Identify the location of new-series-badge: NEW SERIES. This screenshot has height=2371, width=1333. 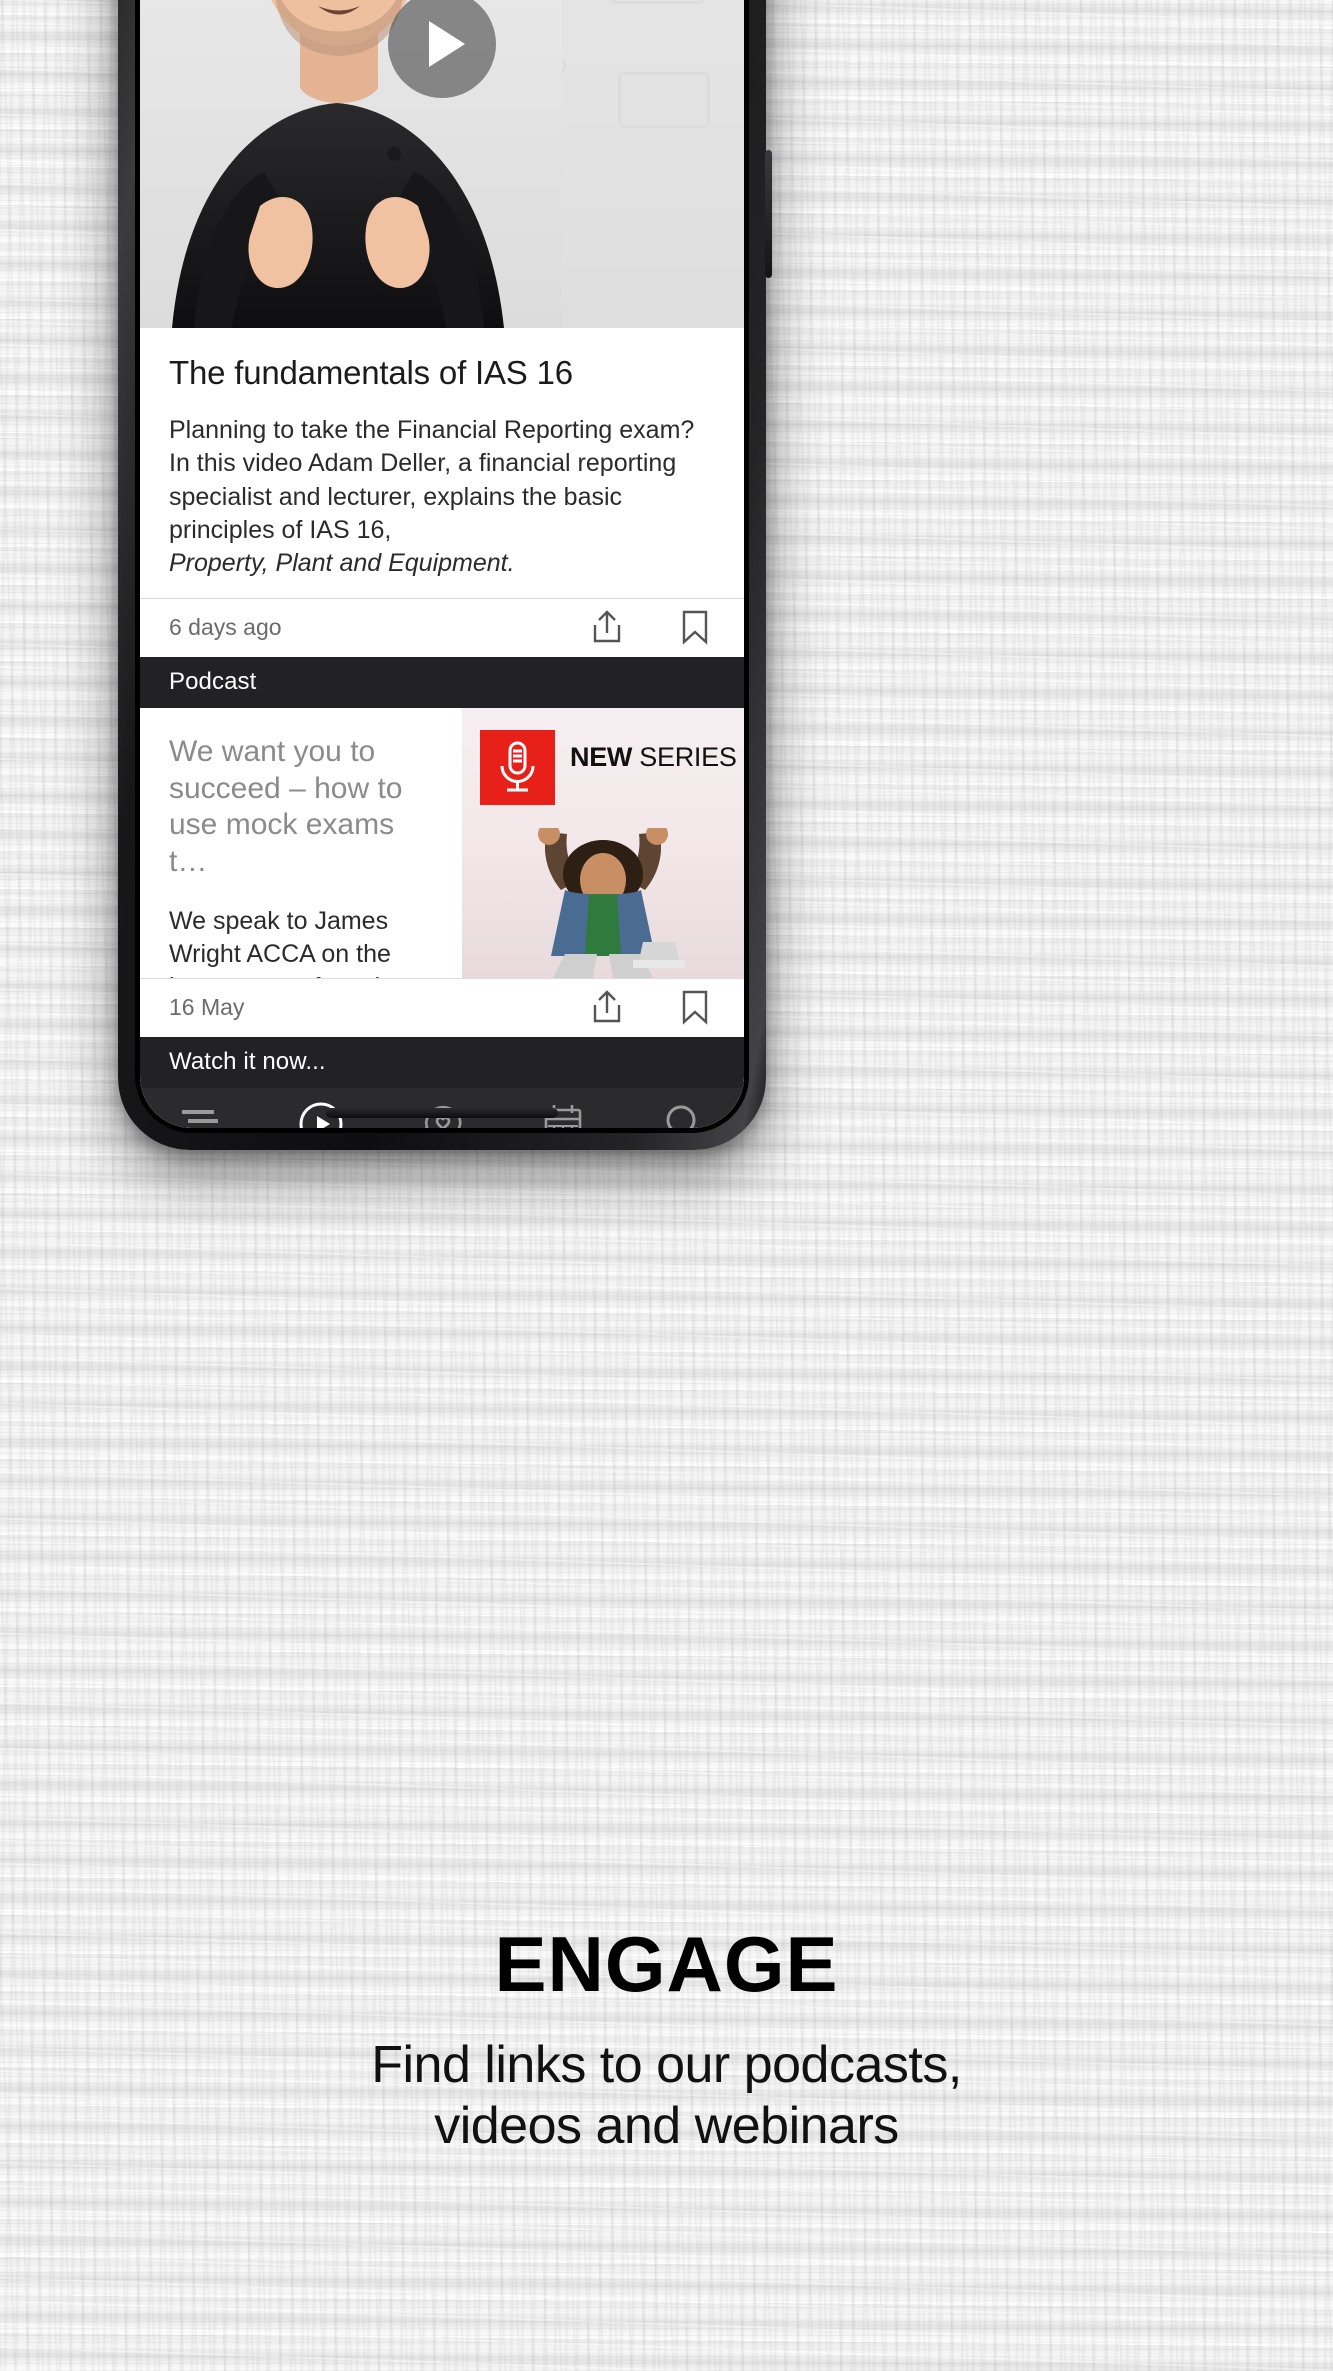
(653, 757).